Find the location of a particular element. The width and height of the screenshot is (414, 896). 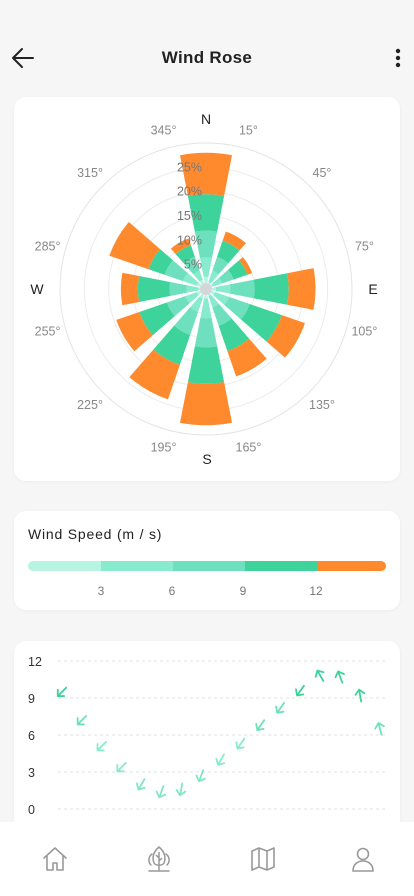

wind-speed-legend-card: Wind Speed (m / s) 3 6 9 12 is located at coordinates (207, 560).